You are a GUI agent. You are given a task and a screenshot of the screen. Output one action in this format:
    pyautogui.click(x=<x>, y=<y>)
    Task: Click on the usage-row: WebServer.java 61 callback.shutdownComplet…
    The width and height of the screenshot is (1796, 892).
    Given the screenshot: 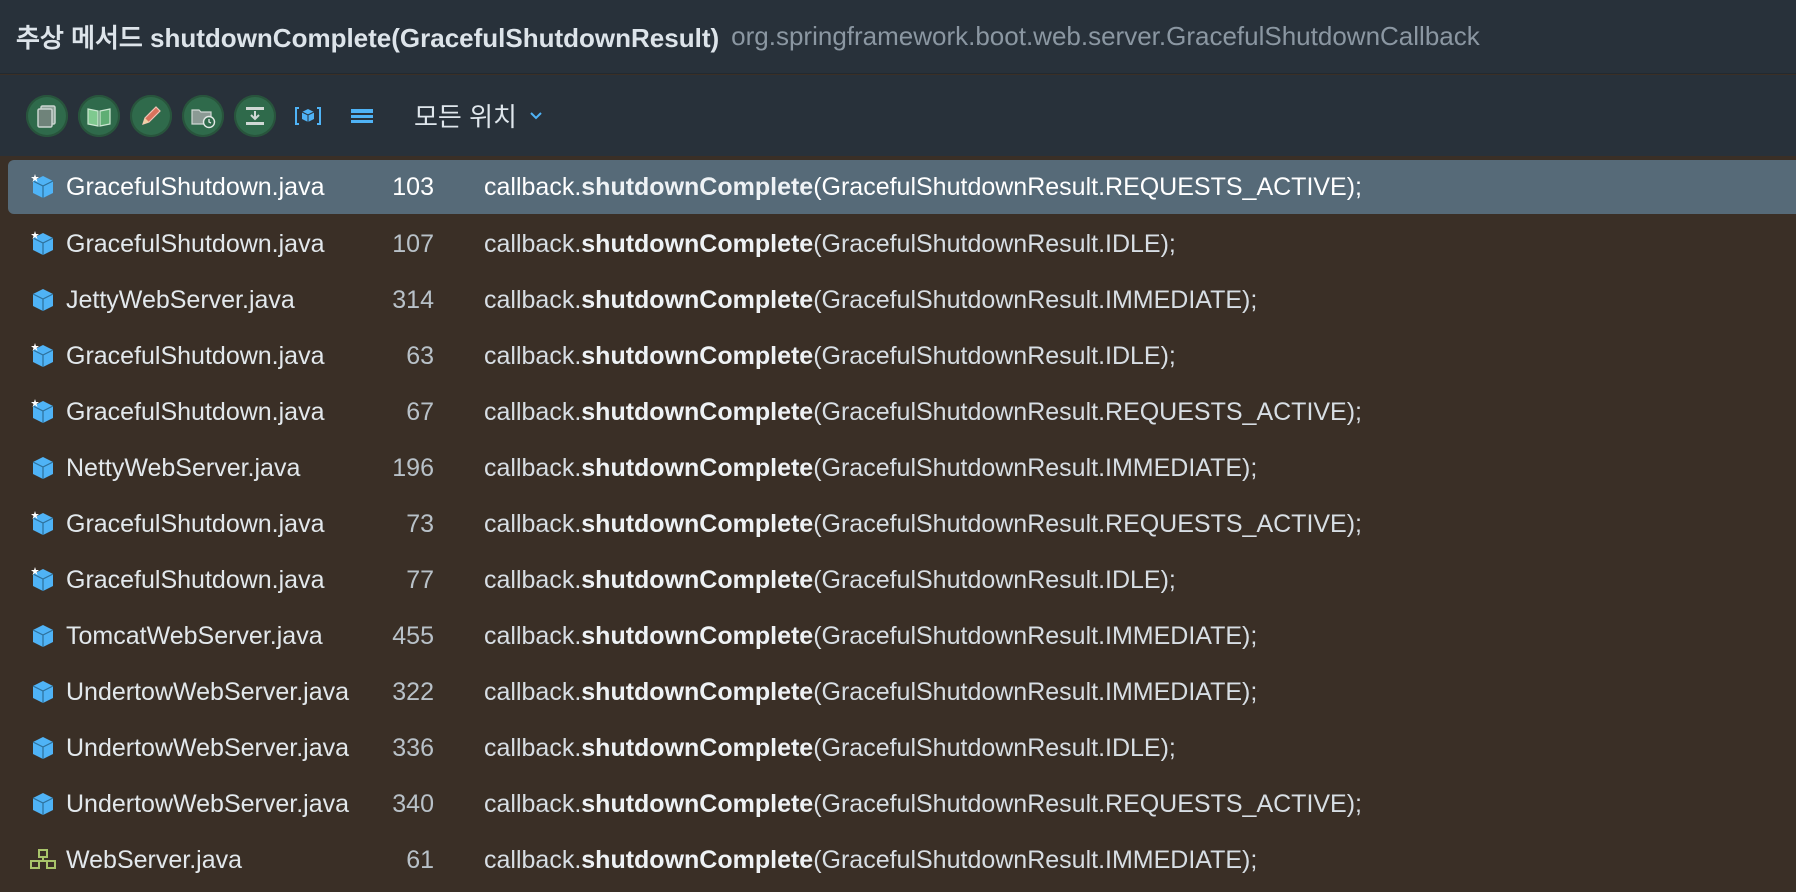 What is the action you would take?
    pyautogui.click(x=898, y=860)
    